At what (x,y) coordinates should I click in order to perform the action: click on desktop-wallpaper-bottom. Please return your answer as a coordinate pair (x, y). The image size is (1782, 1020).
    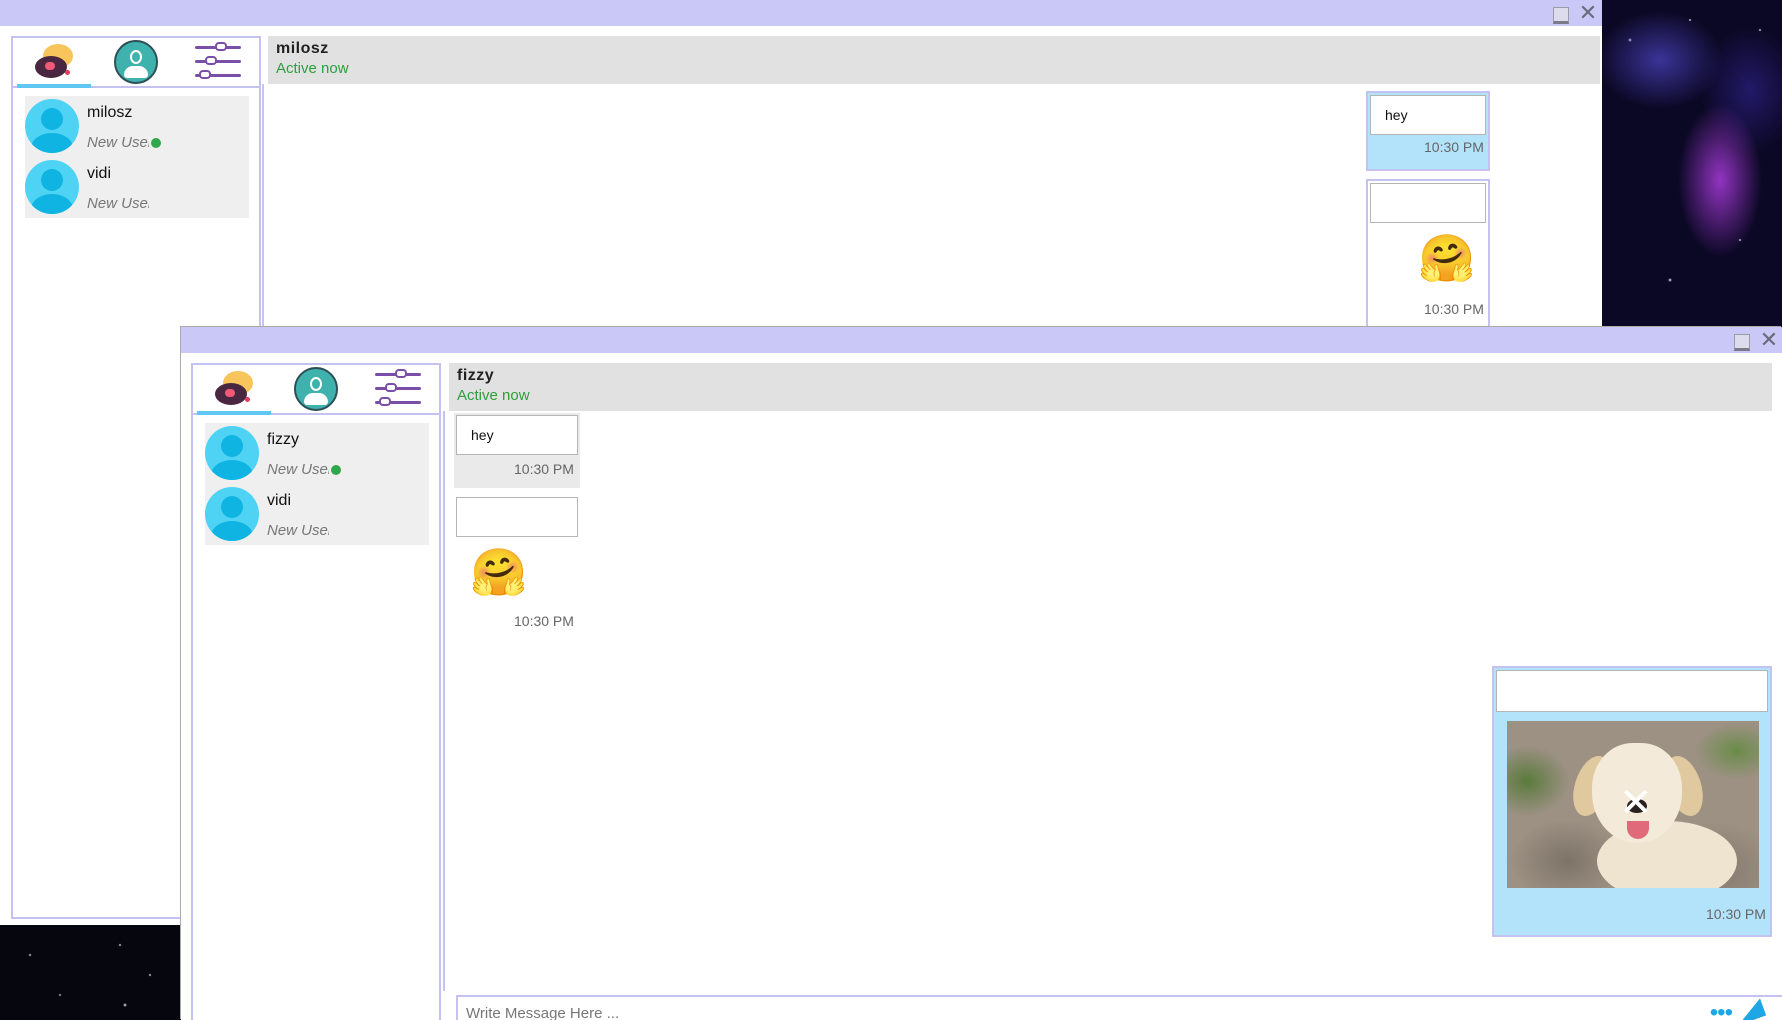
    Looking at the image, I should click on (91, 972).